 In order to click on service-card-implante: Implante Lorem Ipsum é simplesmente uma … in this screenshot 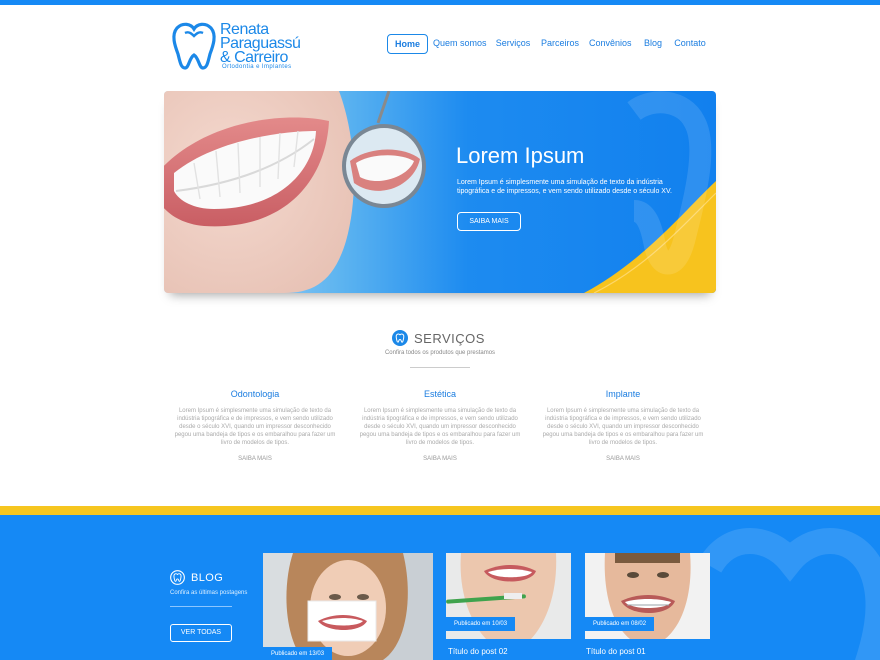, I will do `click(623, 425)`.